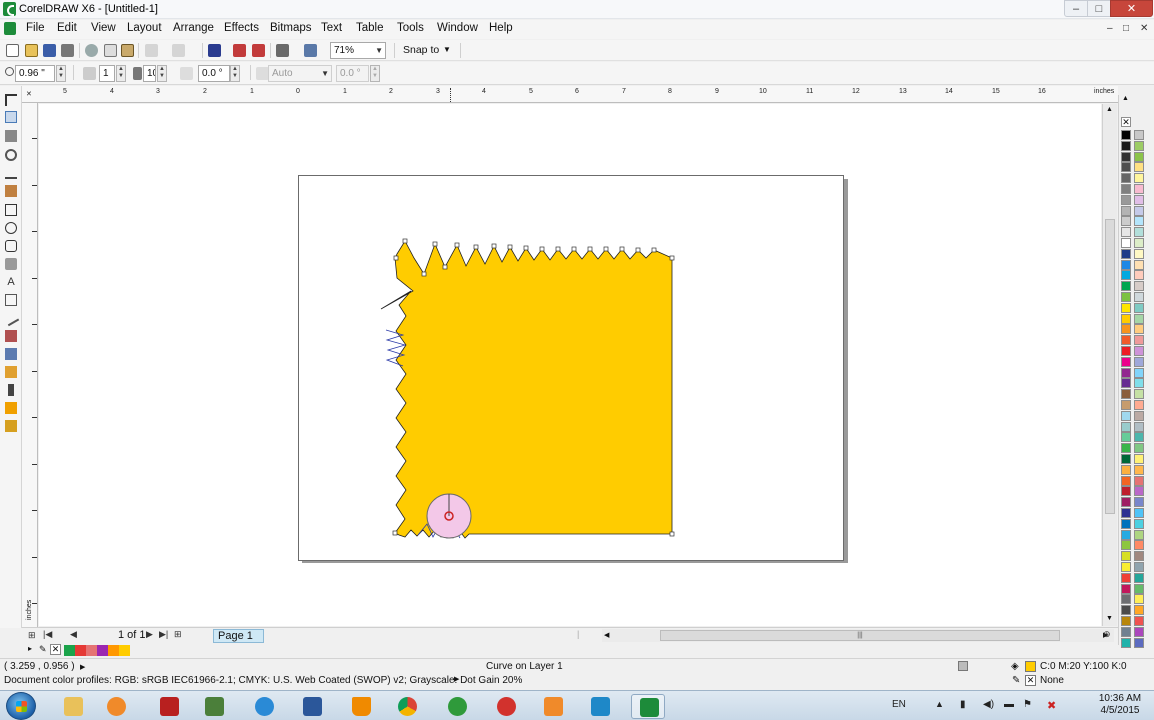 The width and height of the screenshot is (1154, 720). I want to click on nib-count-field: 1, so click(107, 73).